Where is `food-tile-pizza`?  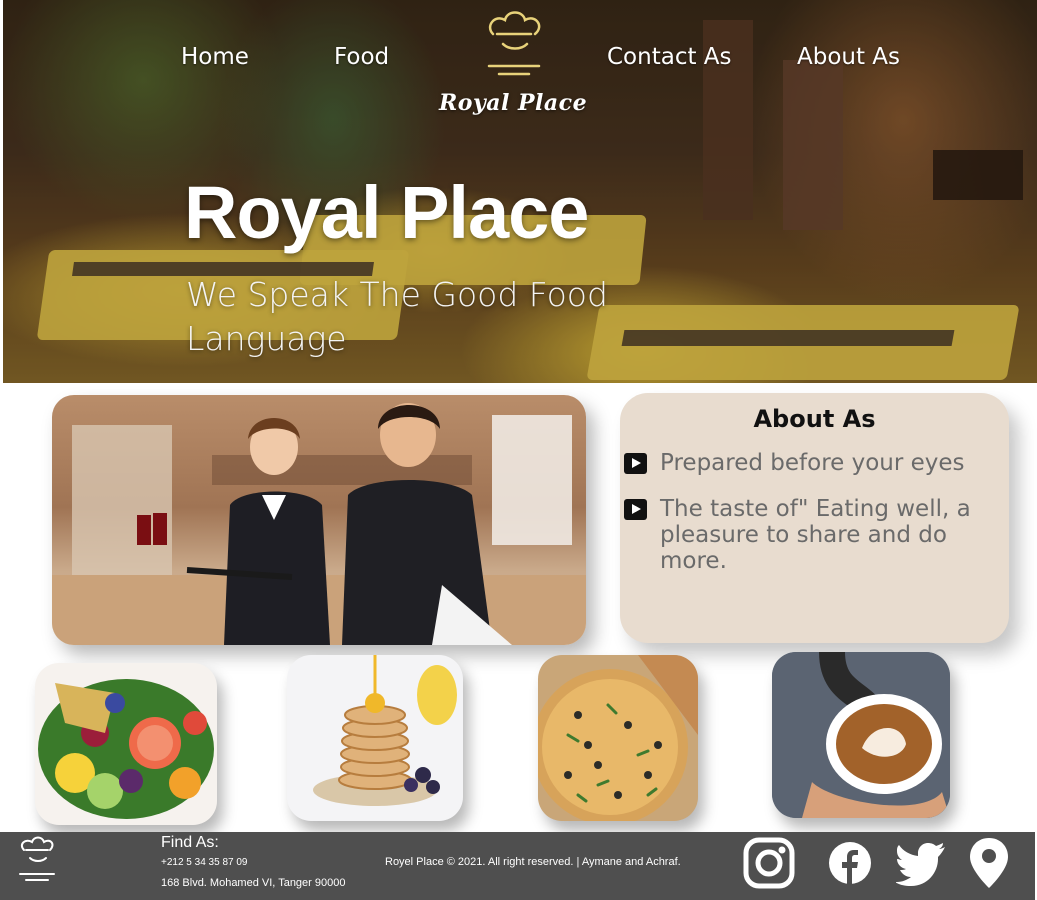 food-tile-pizza is located at coordinates (618, 738).